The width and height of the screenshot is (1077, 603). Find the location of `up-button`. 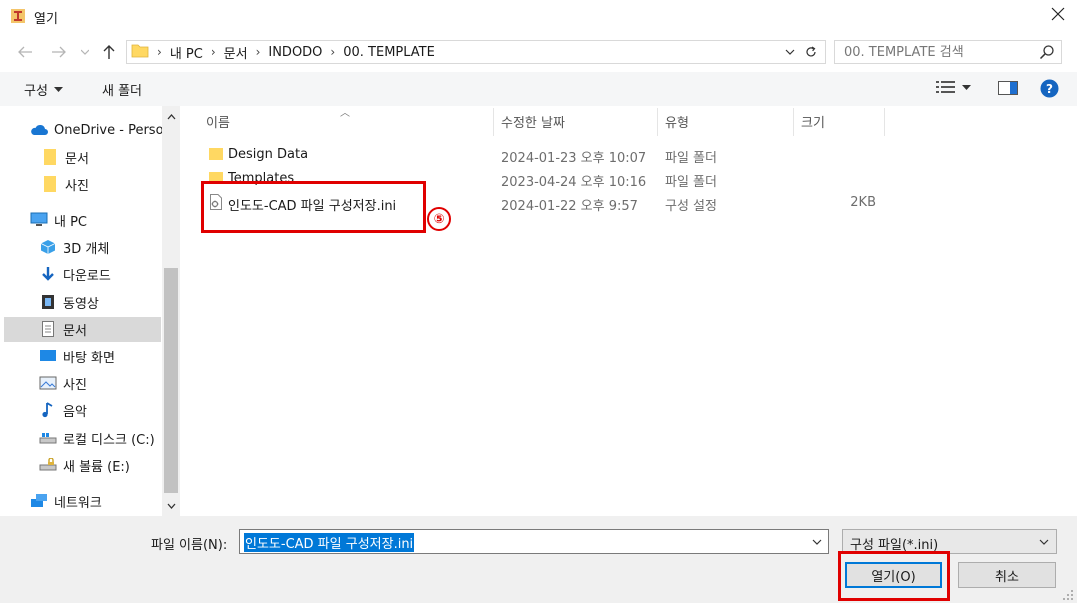

up-button is located at coordinates (109, 52).